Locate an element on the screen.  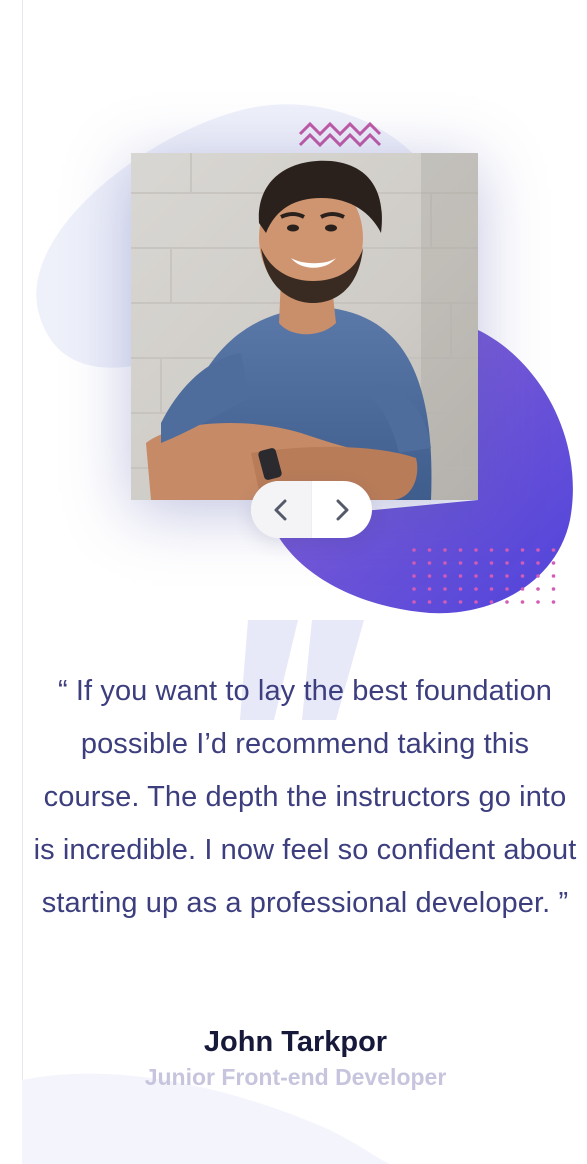
previous-button is located at coordinates (281, 509).